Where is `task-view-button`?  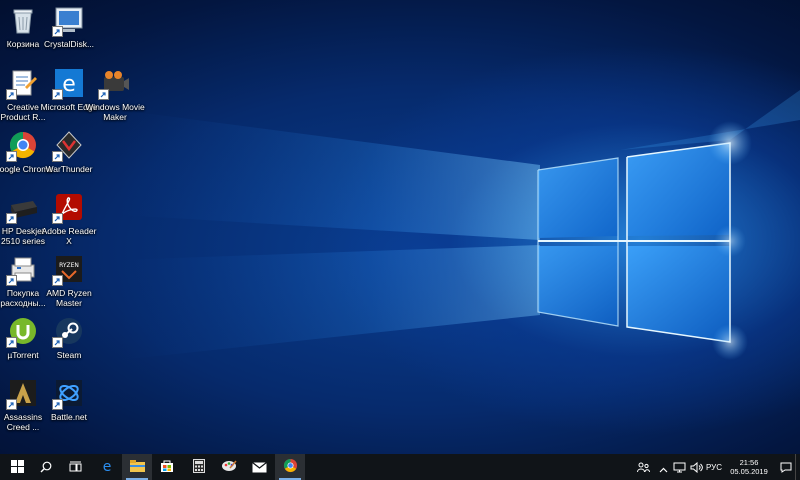 task-view-button is located at coordinates (75, 467).